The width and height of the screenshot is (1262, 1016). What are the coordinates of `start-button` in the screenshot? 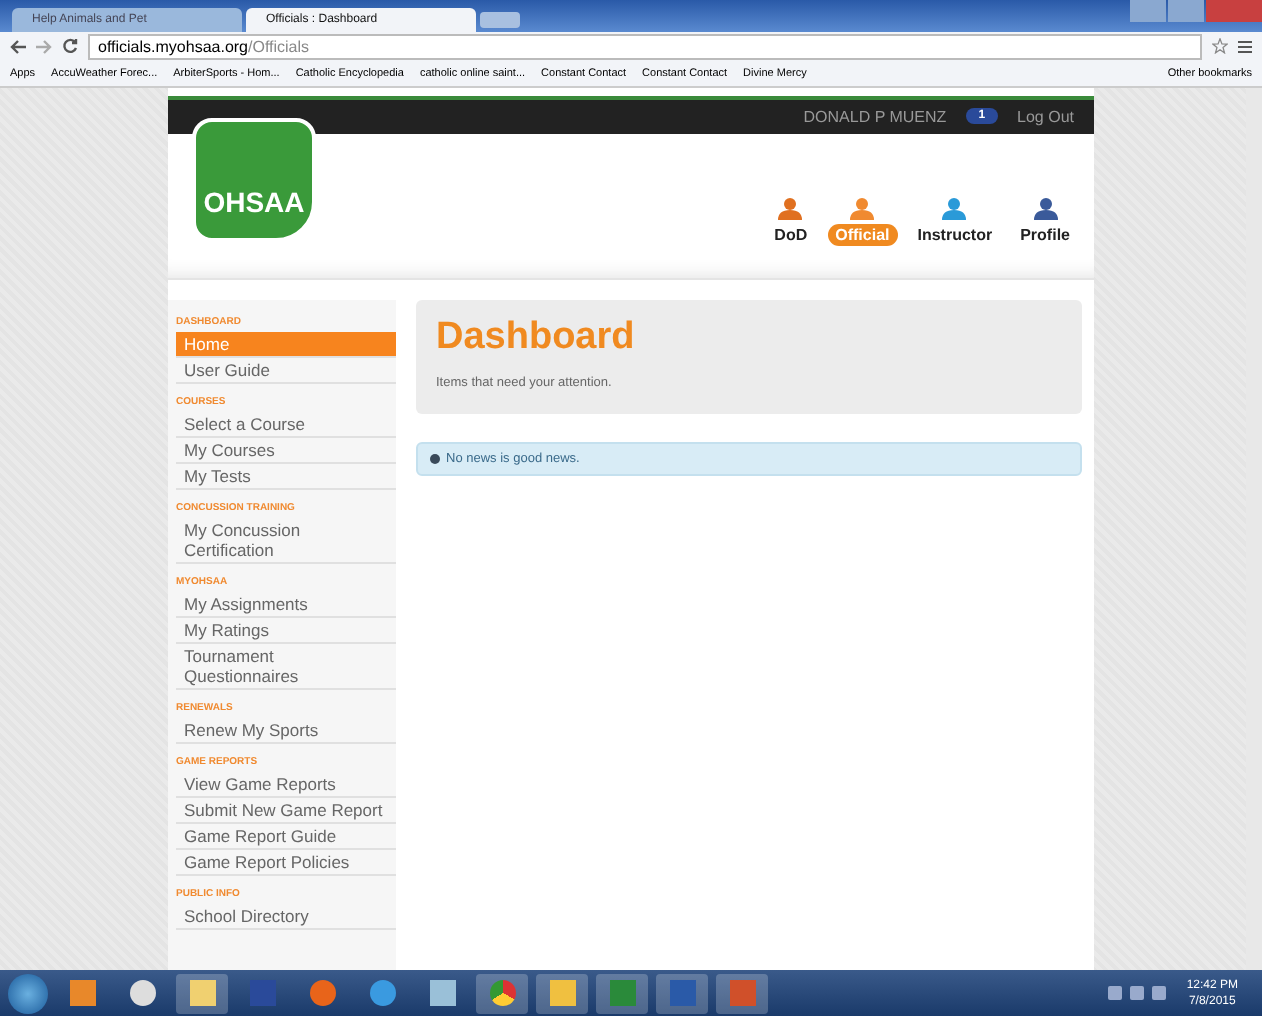 It's located at (28, 993).